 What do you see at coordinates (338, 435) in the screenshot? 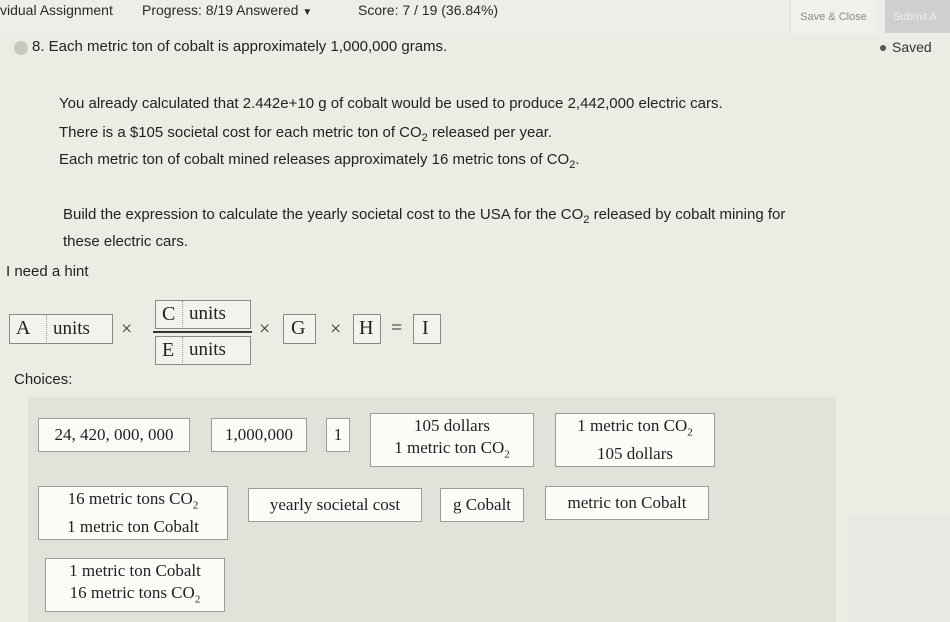
I see `choice-1: 1` at bounding box center [338, 435].